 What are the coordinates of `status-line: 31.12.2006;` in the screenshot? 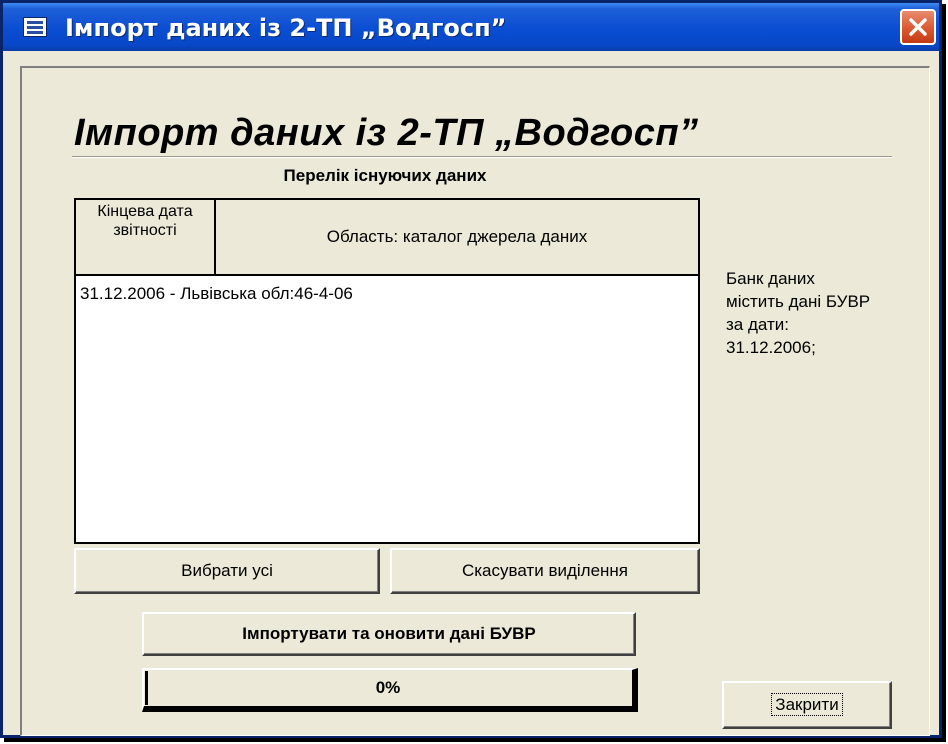 It's located at (771, 347).